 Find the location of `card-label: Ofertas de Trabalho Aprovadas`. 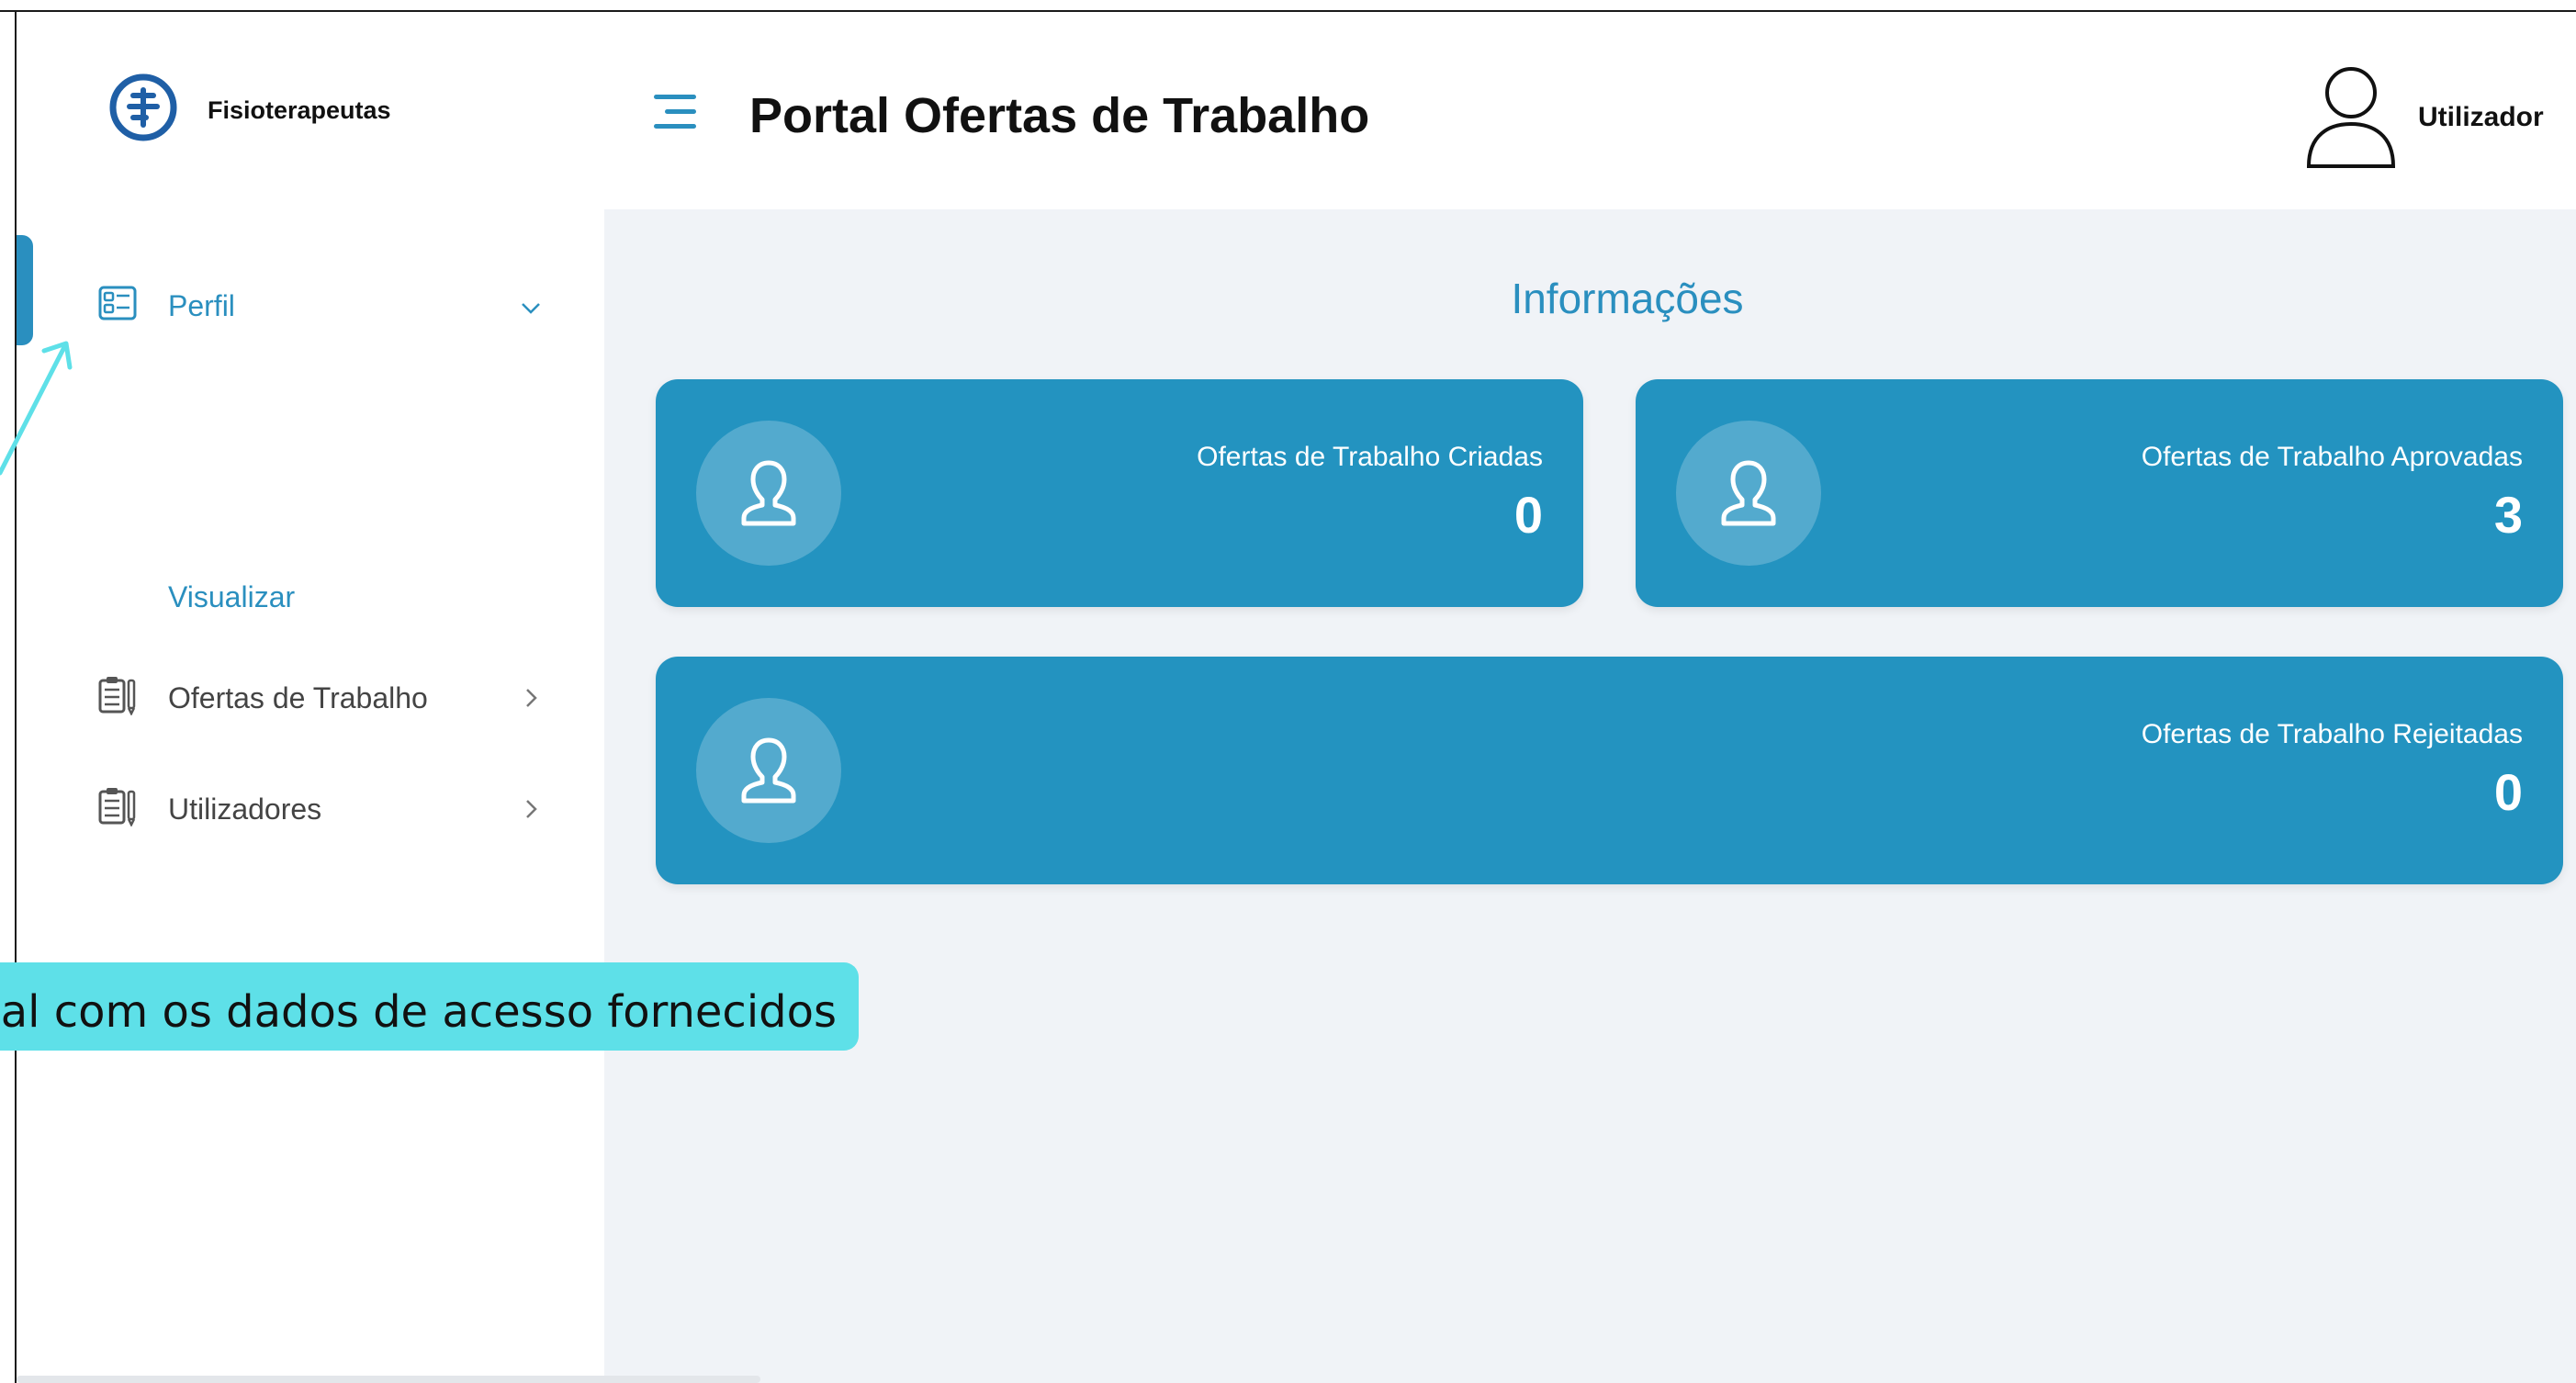

card-label: Ofertas de Trabalho Aprovadas is located at coordinates (2332, 457).